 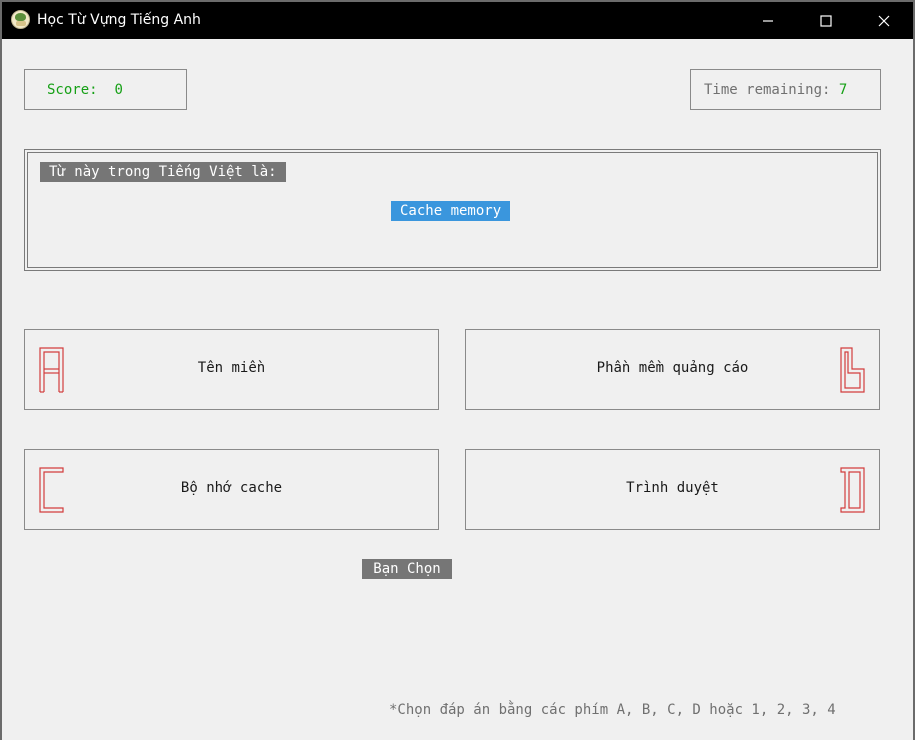 I want to click on minimize-button, so click(x=768, y=20).